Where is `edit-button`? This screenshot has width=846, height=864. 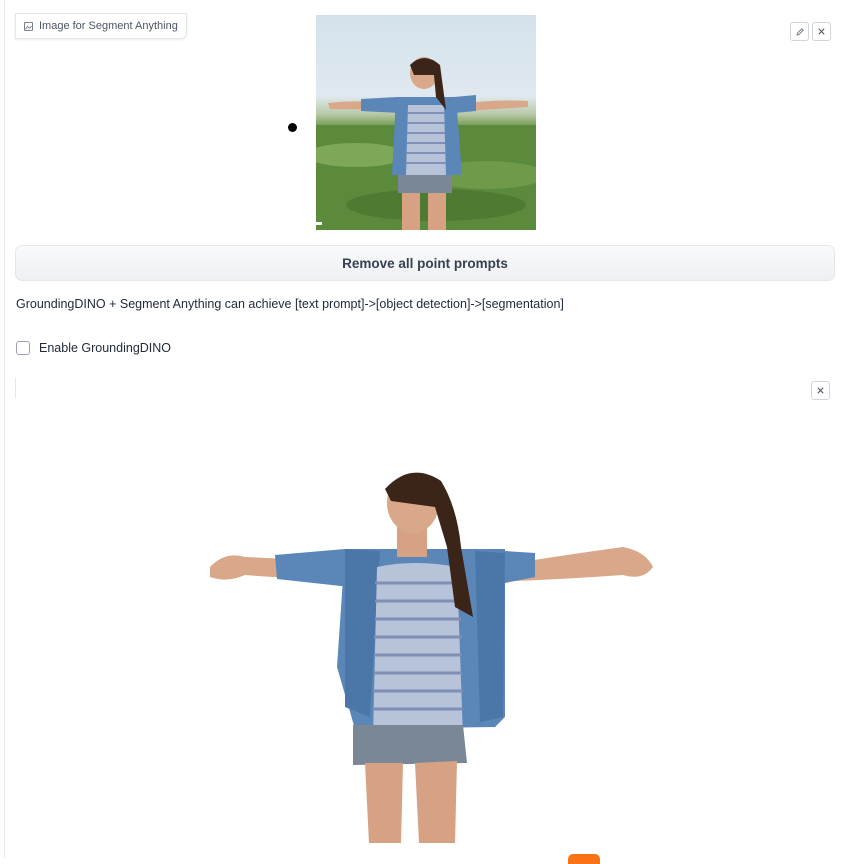
edit-button is located at coordinates (799, 31).